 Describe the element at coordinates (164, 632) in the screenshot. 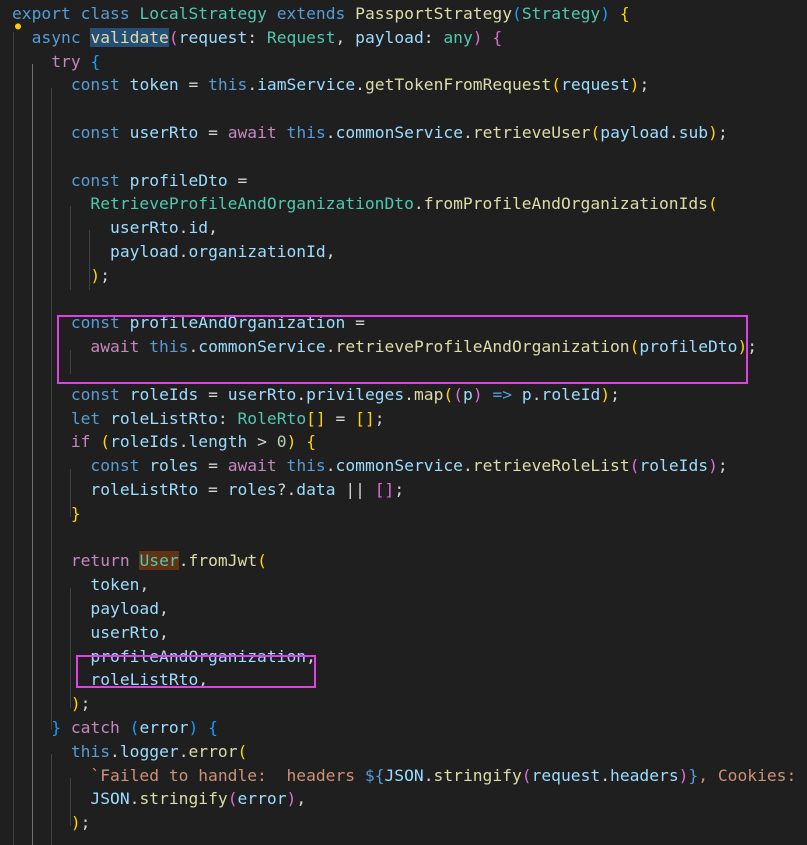

I see `code-token: ,` at that location.